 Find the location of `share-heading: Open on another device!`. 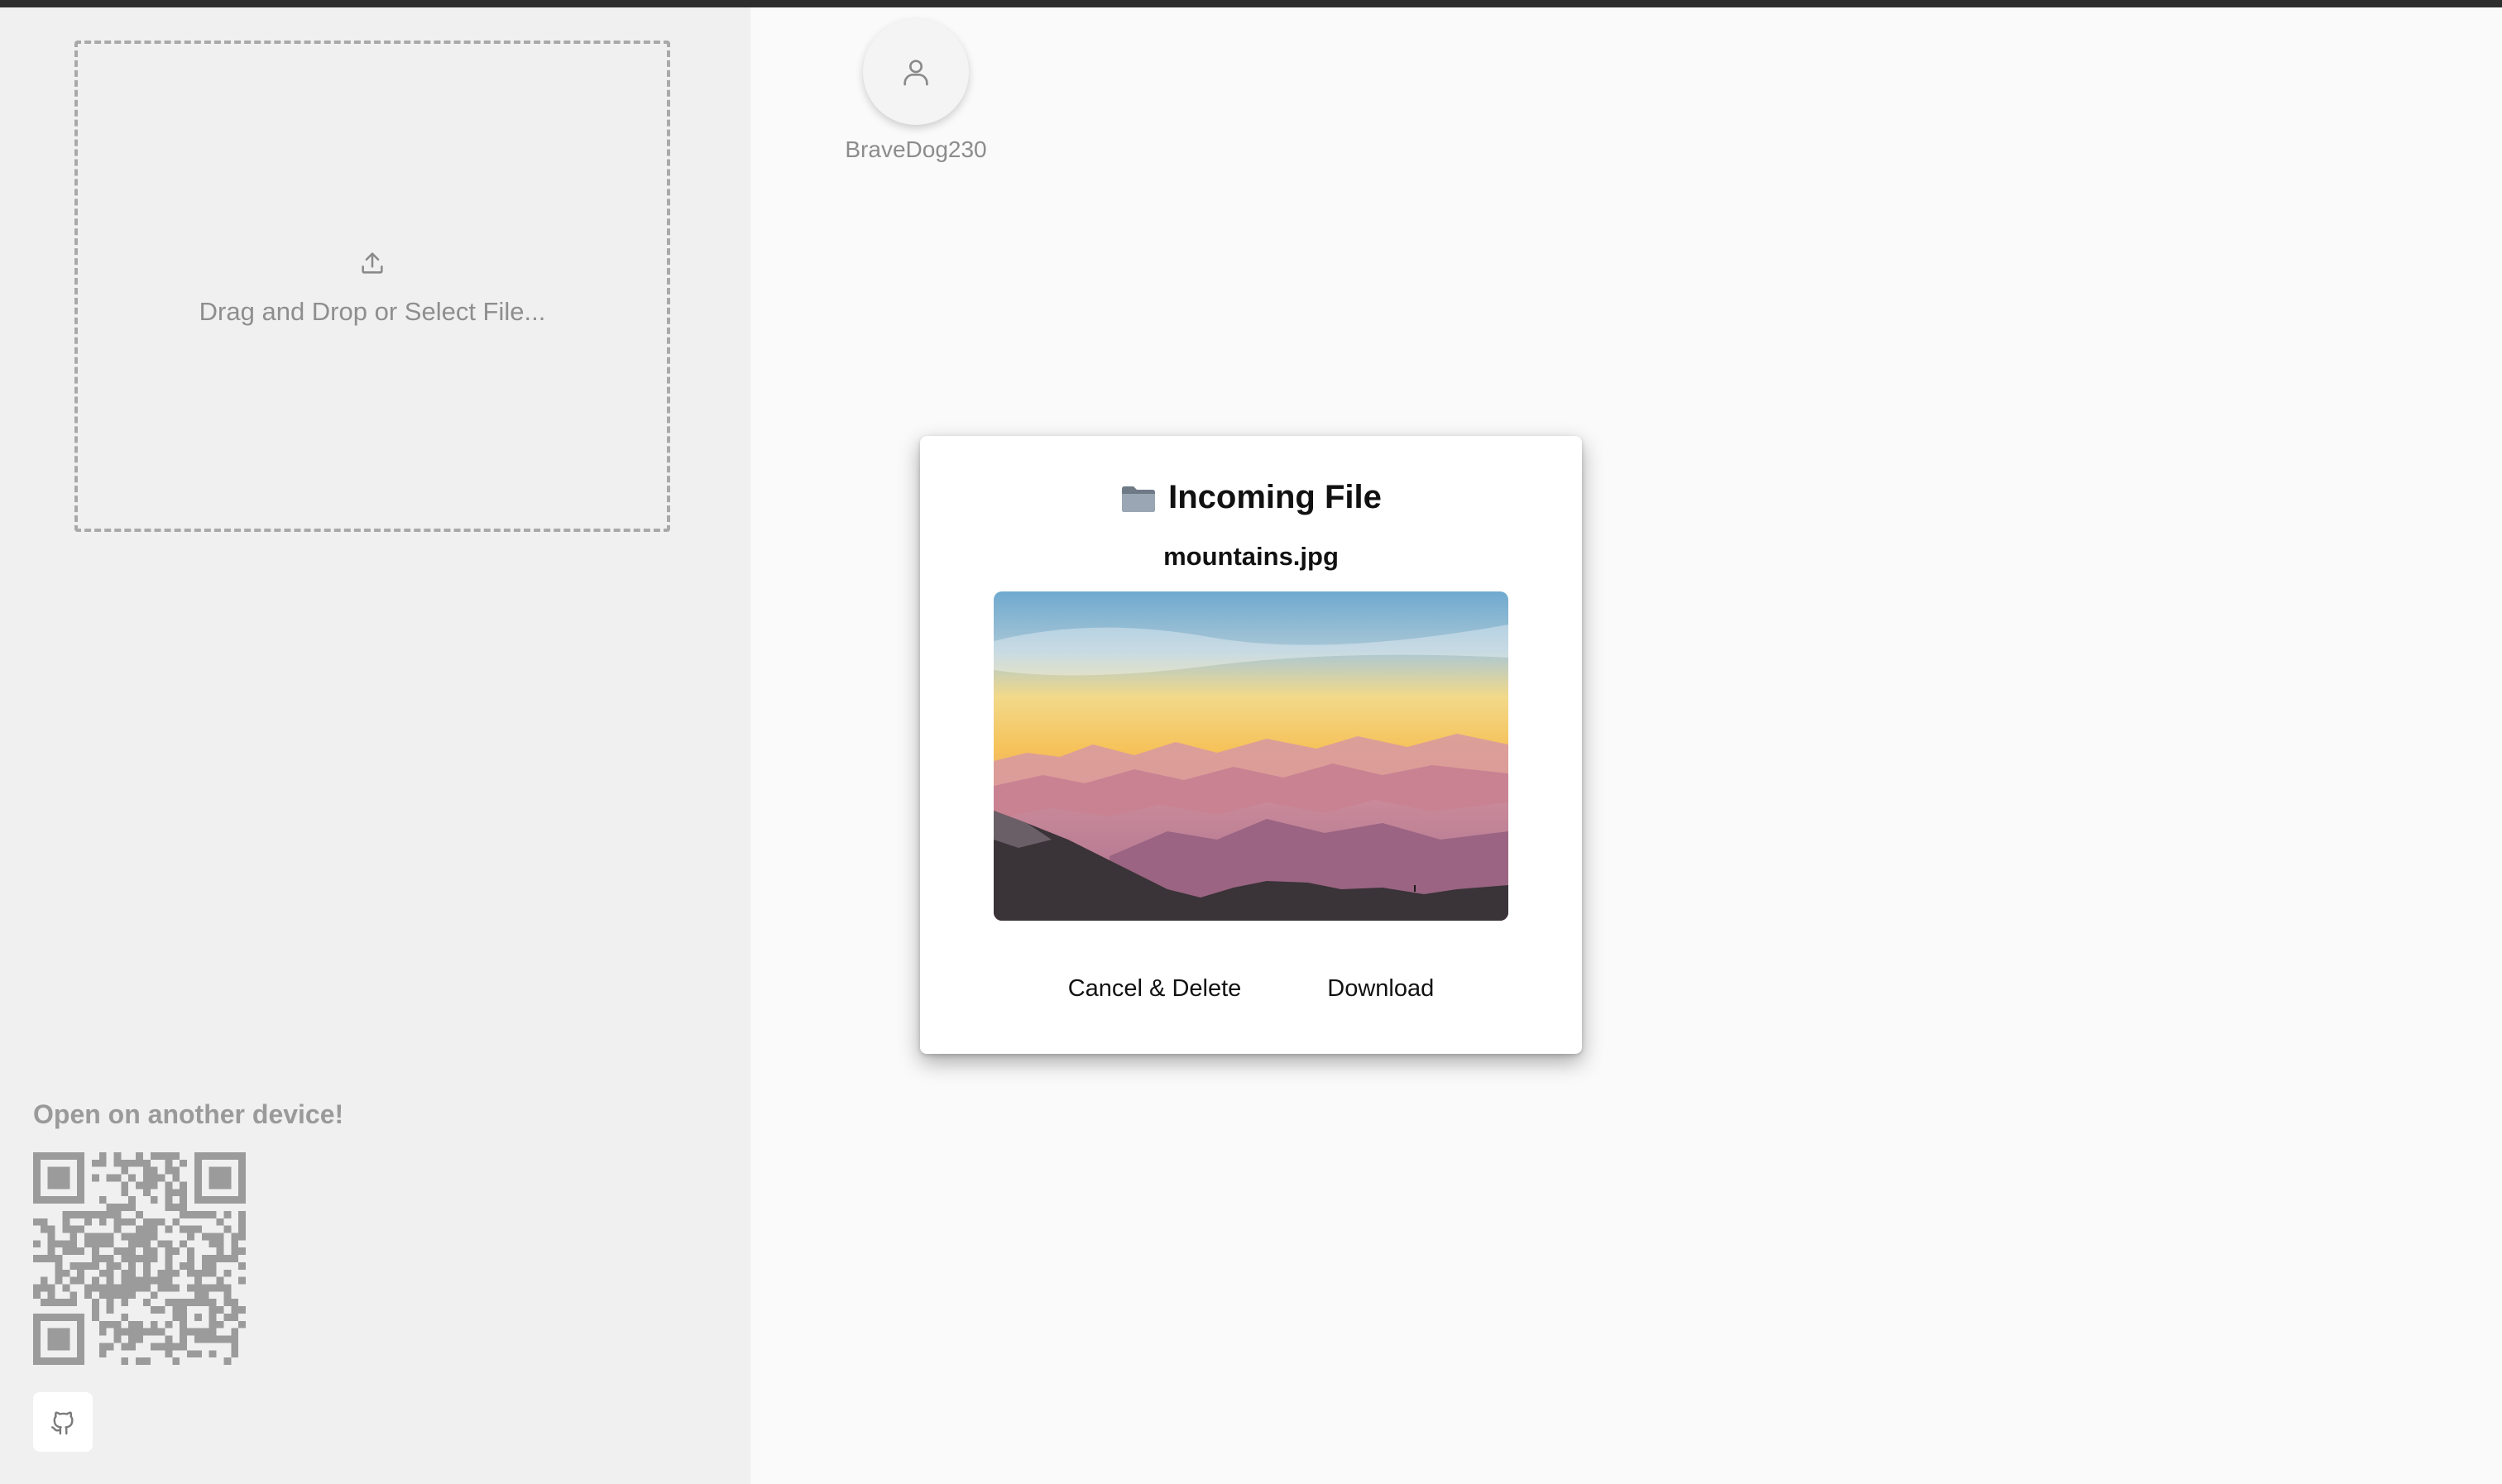

share-heading: Open on another device! is located at coordinates (188, 1114).